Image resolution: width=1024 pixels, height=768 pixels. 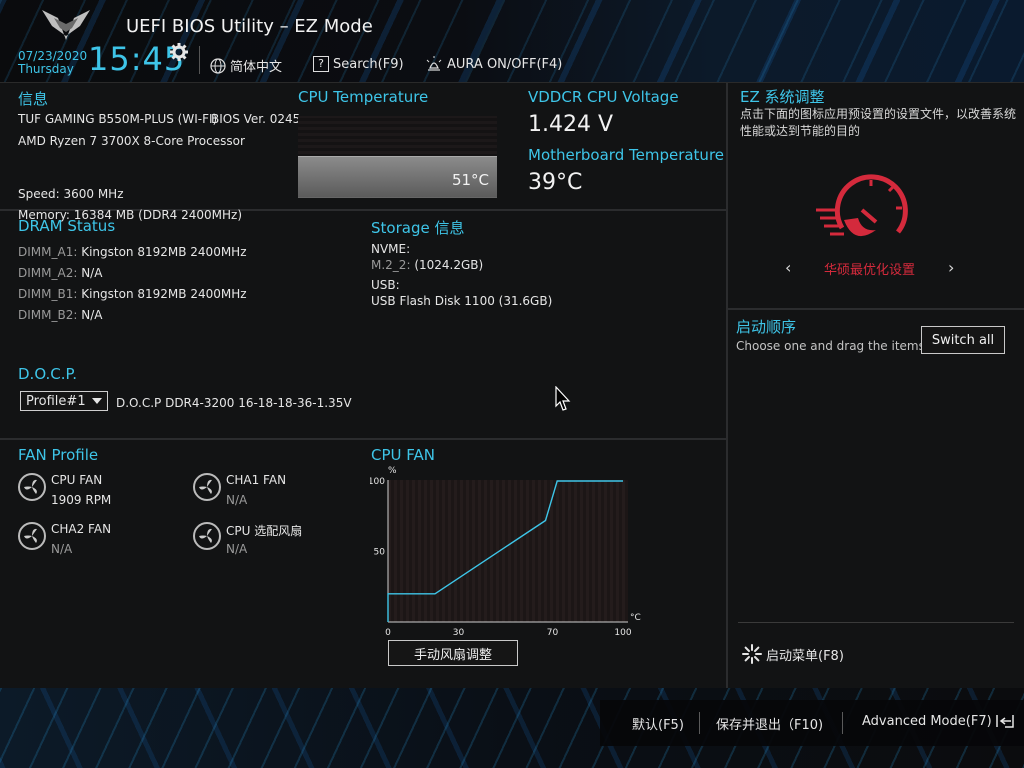 I want to click on switch-all-button: Switch all, so click(x=963, y=340).